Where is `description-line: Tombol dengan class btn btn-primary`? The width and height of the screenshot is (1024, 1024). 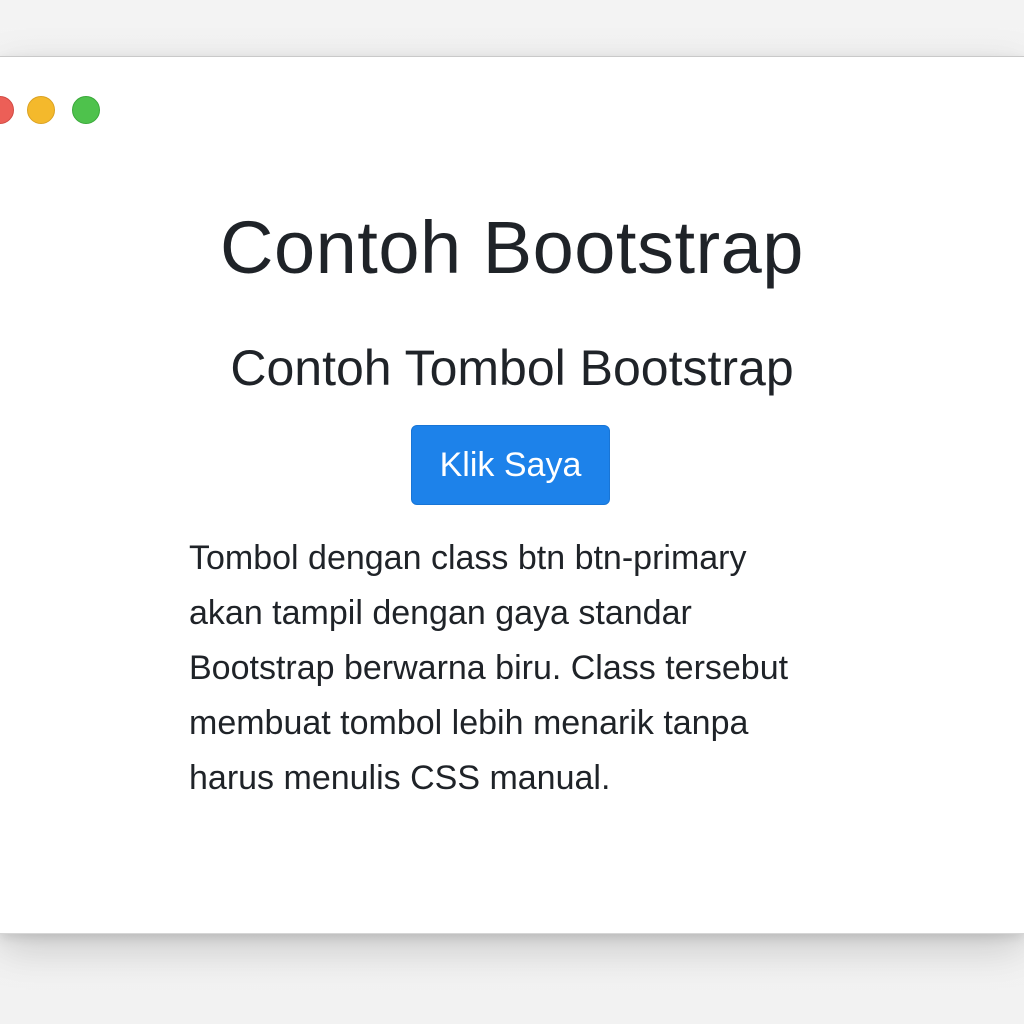 description-line: Tombol dengan class btn btn-primary is located at coordinates (468, 558).